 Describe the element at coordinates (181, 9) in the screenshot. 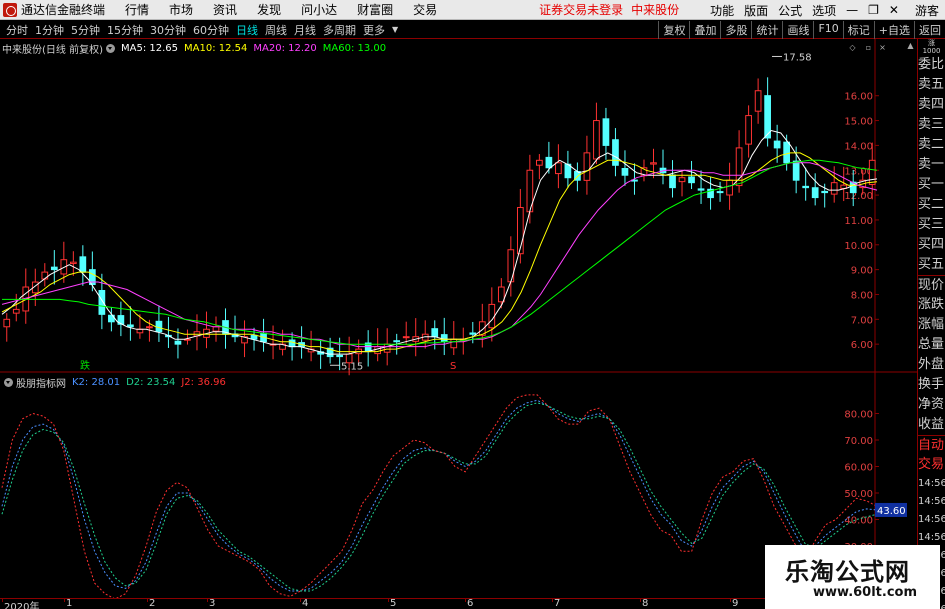

I see `menu-item-market: 市场` at that location.